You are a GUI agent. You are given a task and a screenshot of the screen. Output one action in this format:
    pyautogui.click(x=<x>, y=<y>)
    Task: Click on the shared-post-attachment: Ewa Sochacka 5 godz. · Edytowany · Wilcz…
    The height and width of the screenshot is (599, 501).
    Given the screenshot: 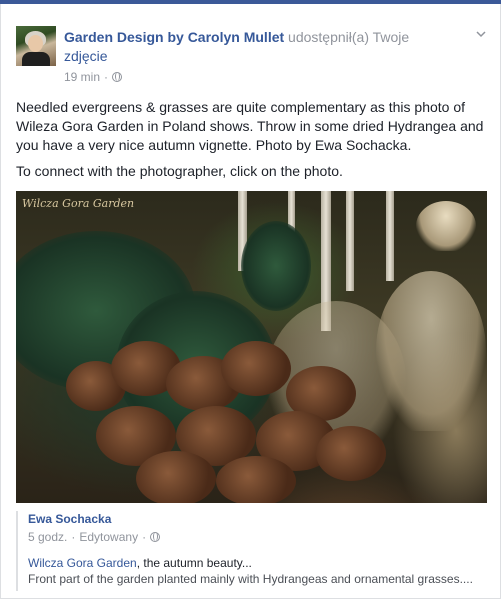 What is the action you would take?
    pyautogui.click(x=251, y=551)
    